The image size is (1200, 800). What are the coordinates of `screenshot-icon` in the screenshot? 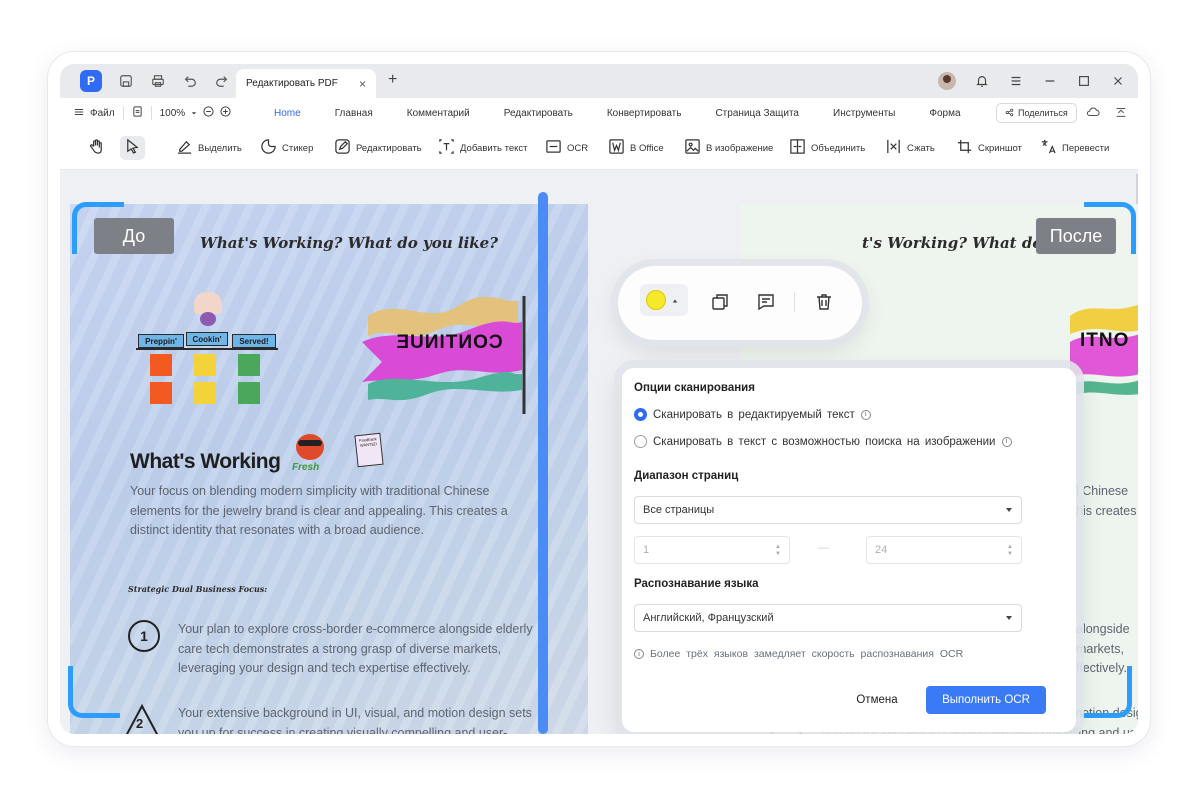 It's located at (964, 148).